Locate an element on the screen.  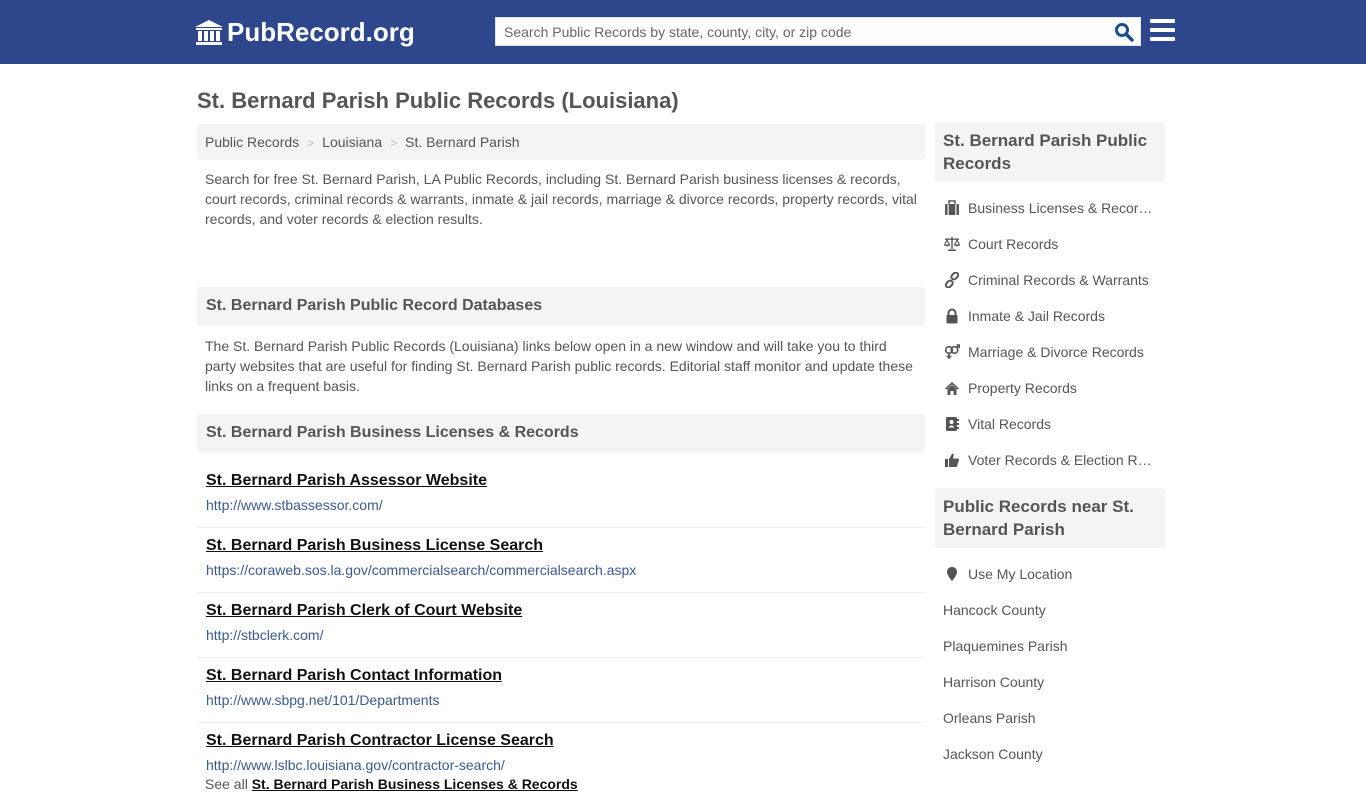
see-all-prefix: See all is located at coordinates (226, 784).